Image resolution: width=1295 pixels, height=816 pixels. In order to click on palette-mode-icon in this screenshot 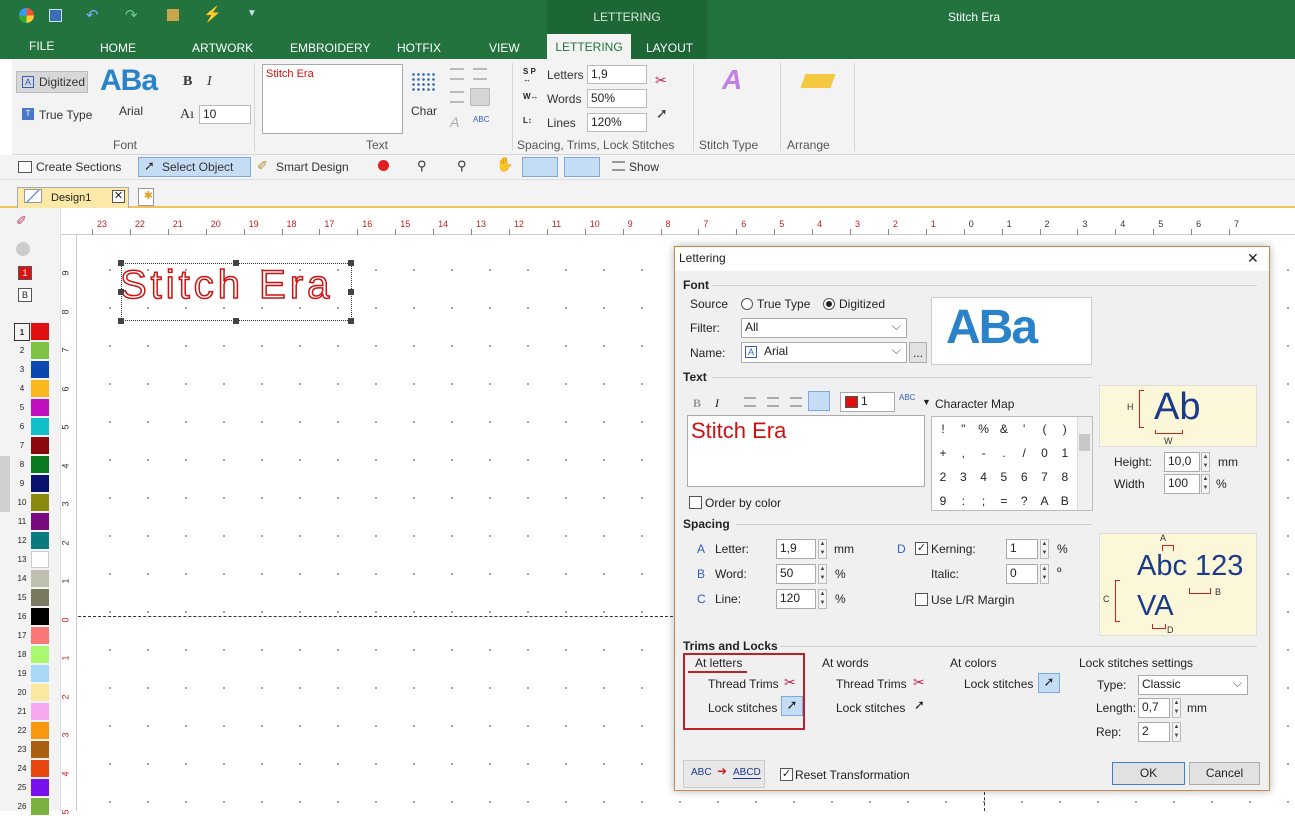, I will do `click(23, 249)`.